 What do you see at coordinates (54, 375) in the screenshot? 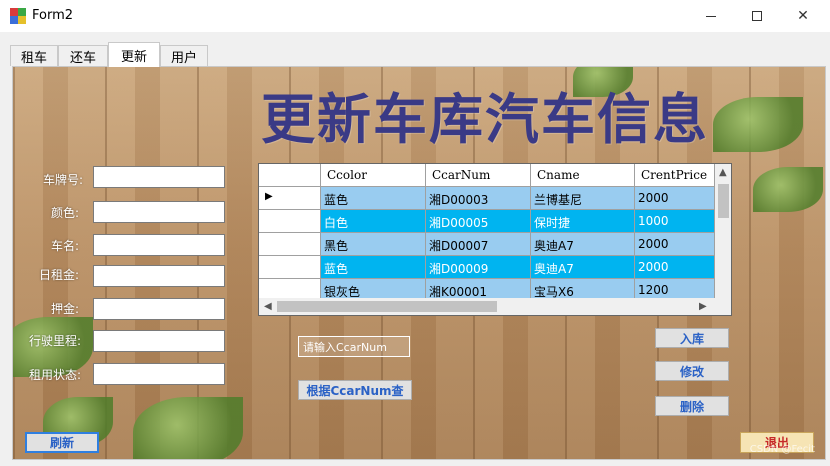
I see `label-rent-status: 租用状态:` at bounding box center [54, 375].